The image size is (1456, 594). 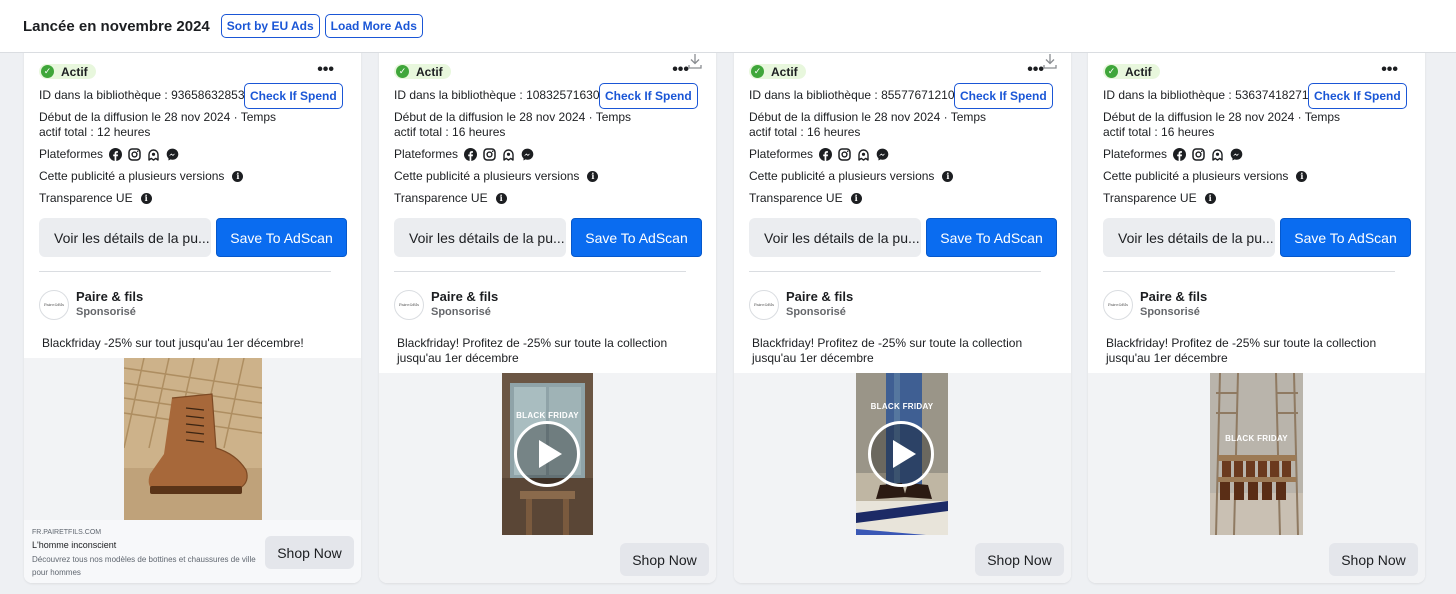 What do you see at coordinates (132, 176) in the screenshot?
I see `versions-label: Cette publicité a plusieurs versions` at bounding box center [132, 176].